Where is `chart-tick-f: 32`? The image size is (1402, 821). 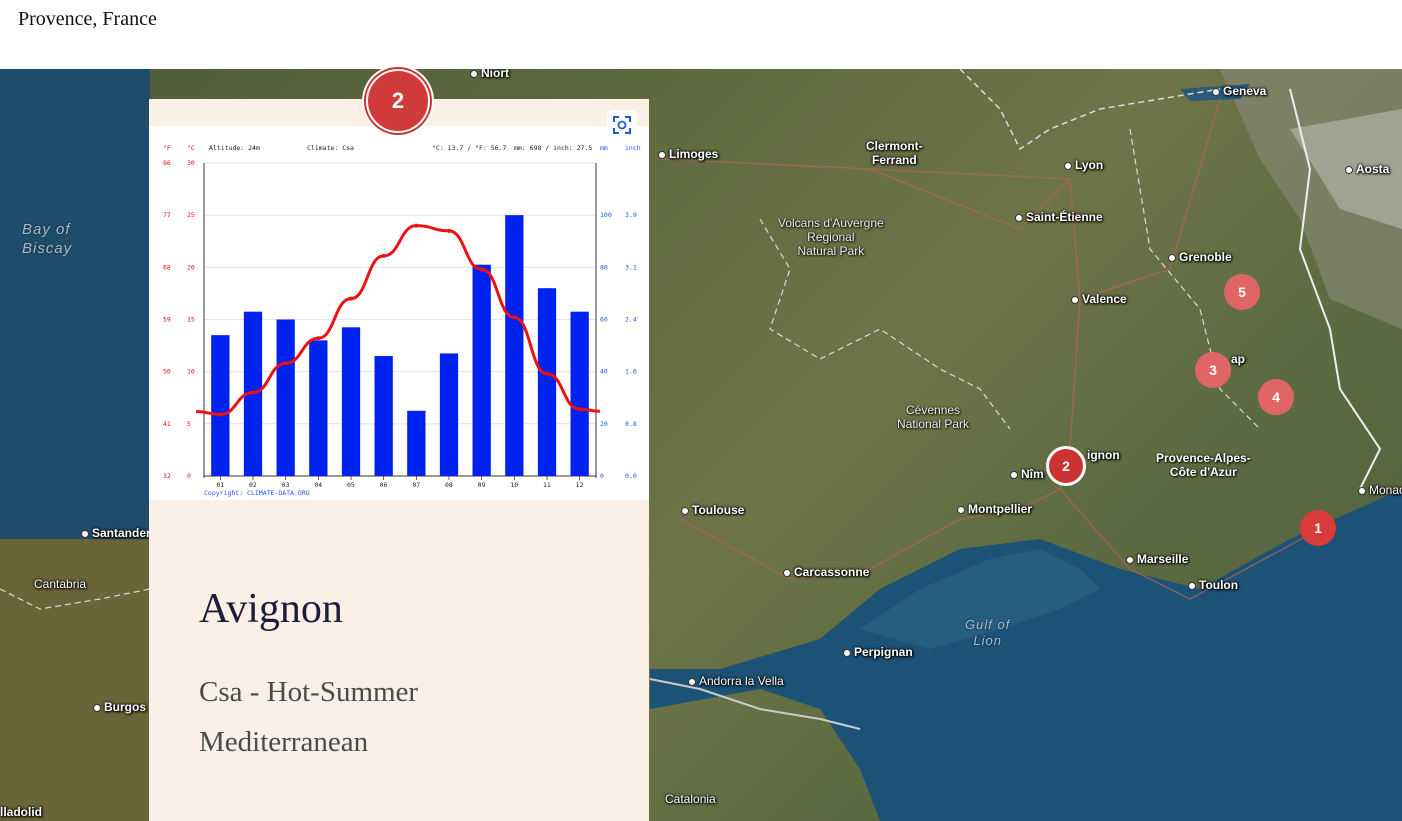
chart-tick-f: 32 is located at coordinates (167, 476).